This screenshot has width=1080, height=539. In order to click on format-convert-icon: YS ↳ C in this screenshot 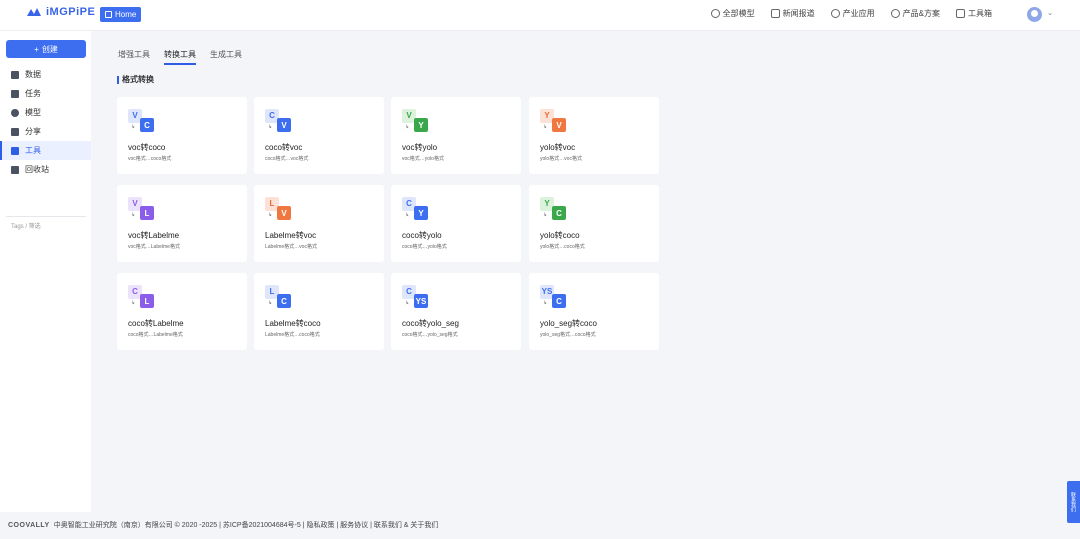, I will do `click(553, 297)`.